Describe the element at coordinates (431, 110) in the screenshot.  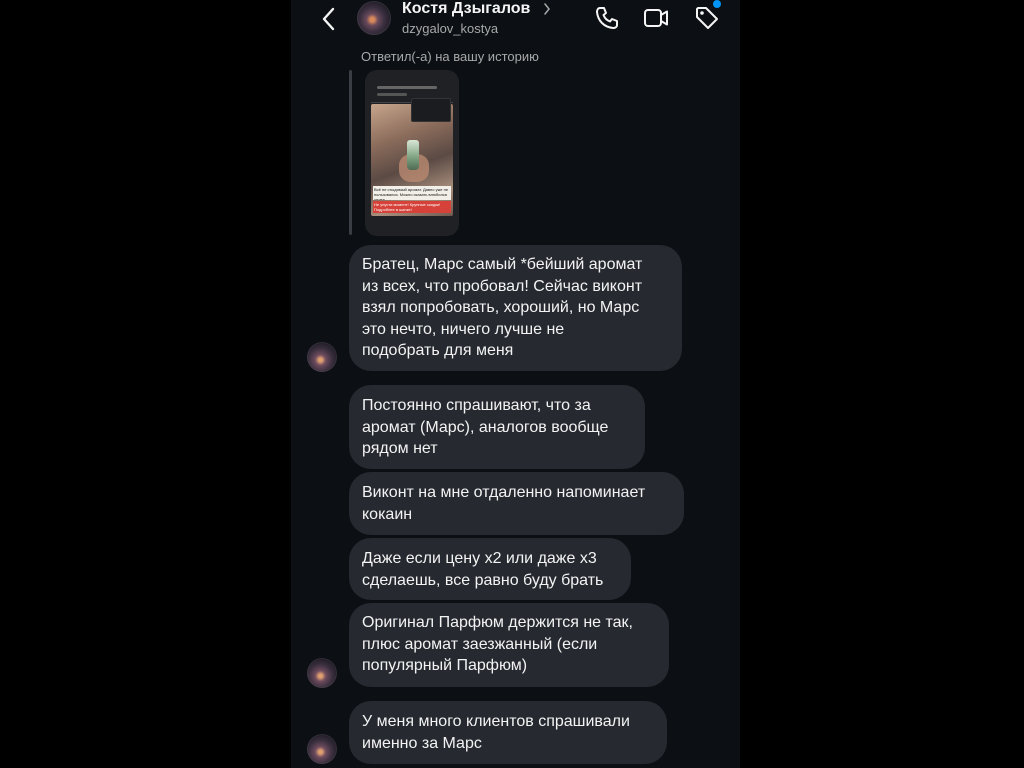
I see `story-popup` at that location.